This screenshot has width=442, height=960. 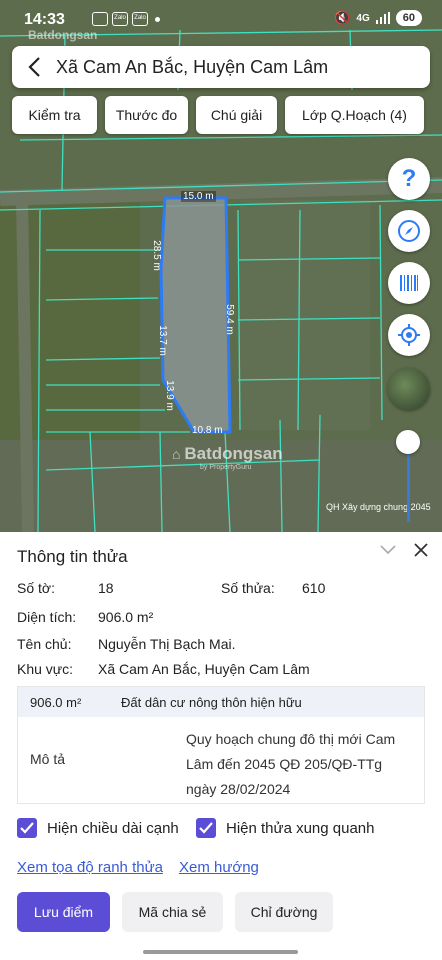 I want to click on compass-icon, so click(x=409, y=231).